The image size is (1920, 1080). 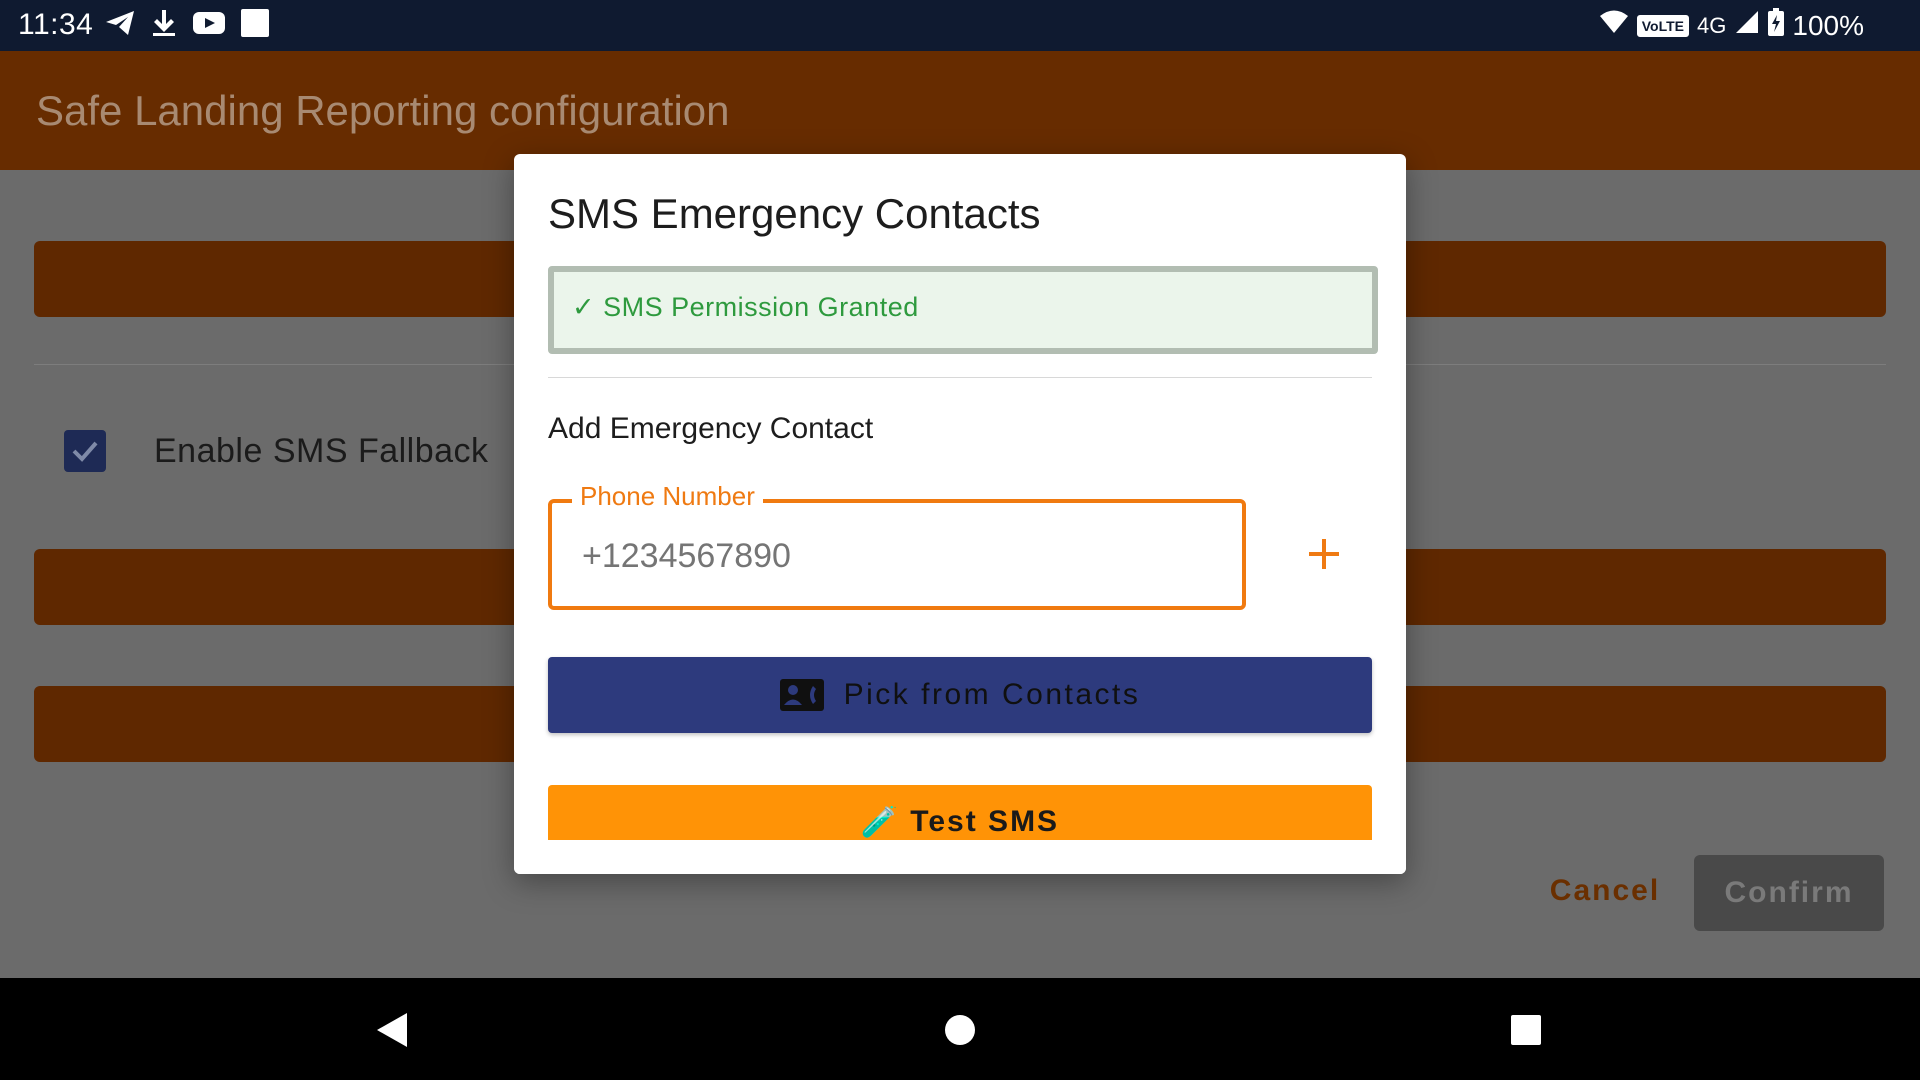 I want to click on telegram-icon, so click(x=120, y=23).